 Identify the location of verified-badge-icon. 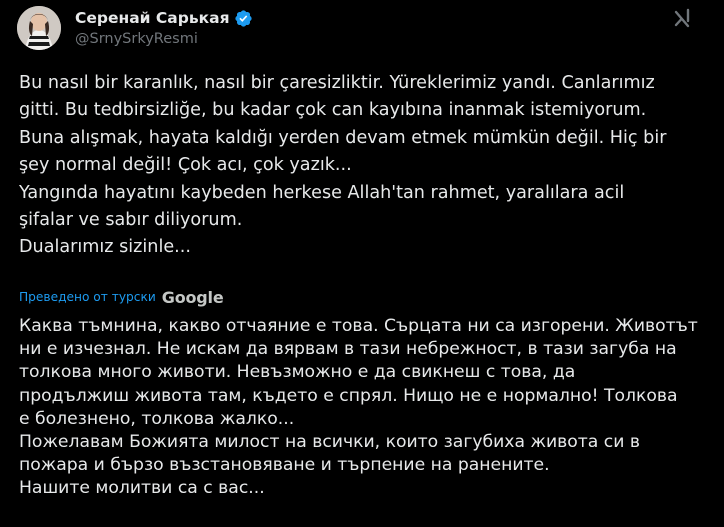
(243, 18).